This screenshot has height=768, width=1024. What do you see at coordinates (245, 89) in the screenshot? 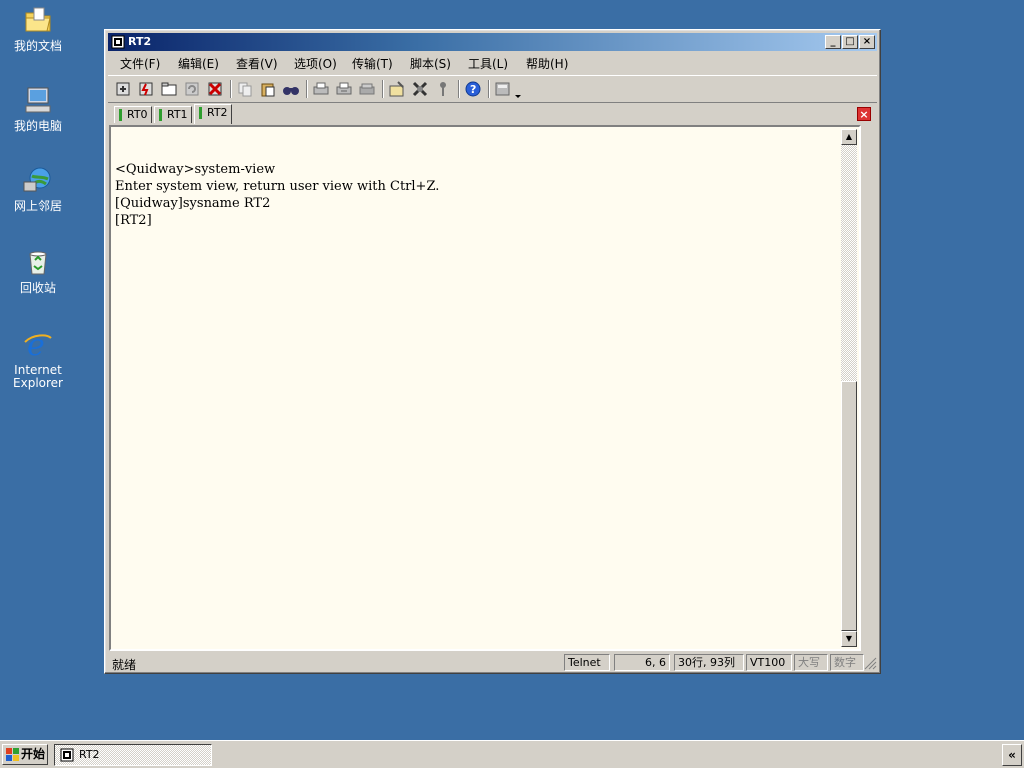
I see `copy-icon` at bounding box center [245, 89].